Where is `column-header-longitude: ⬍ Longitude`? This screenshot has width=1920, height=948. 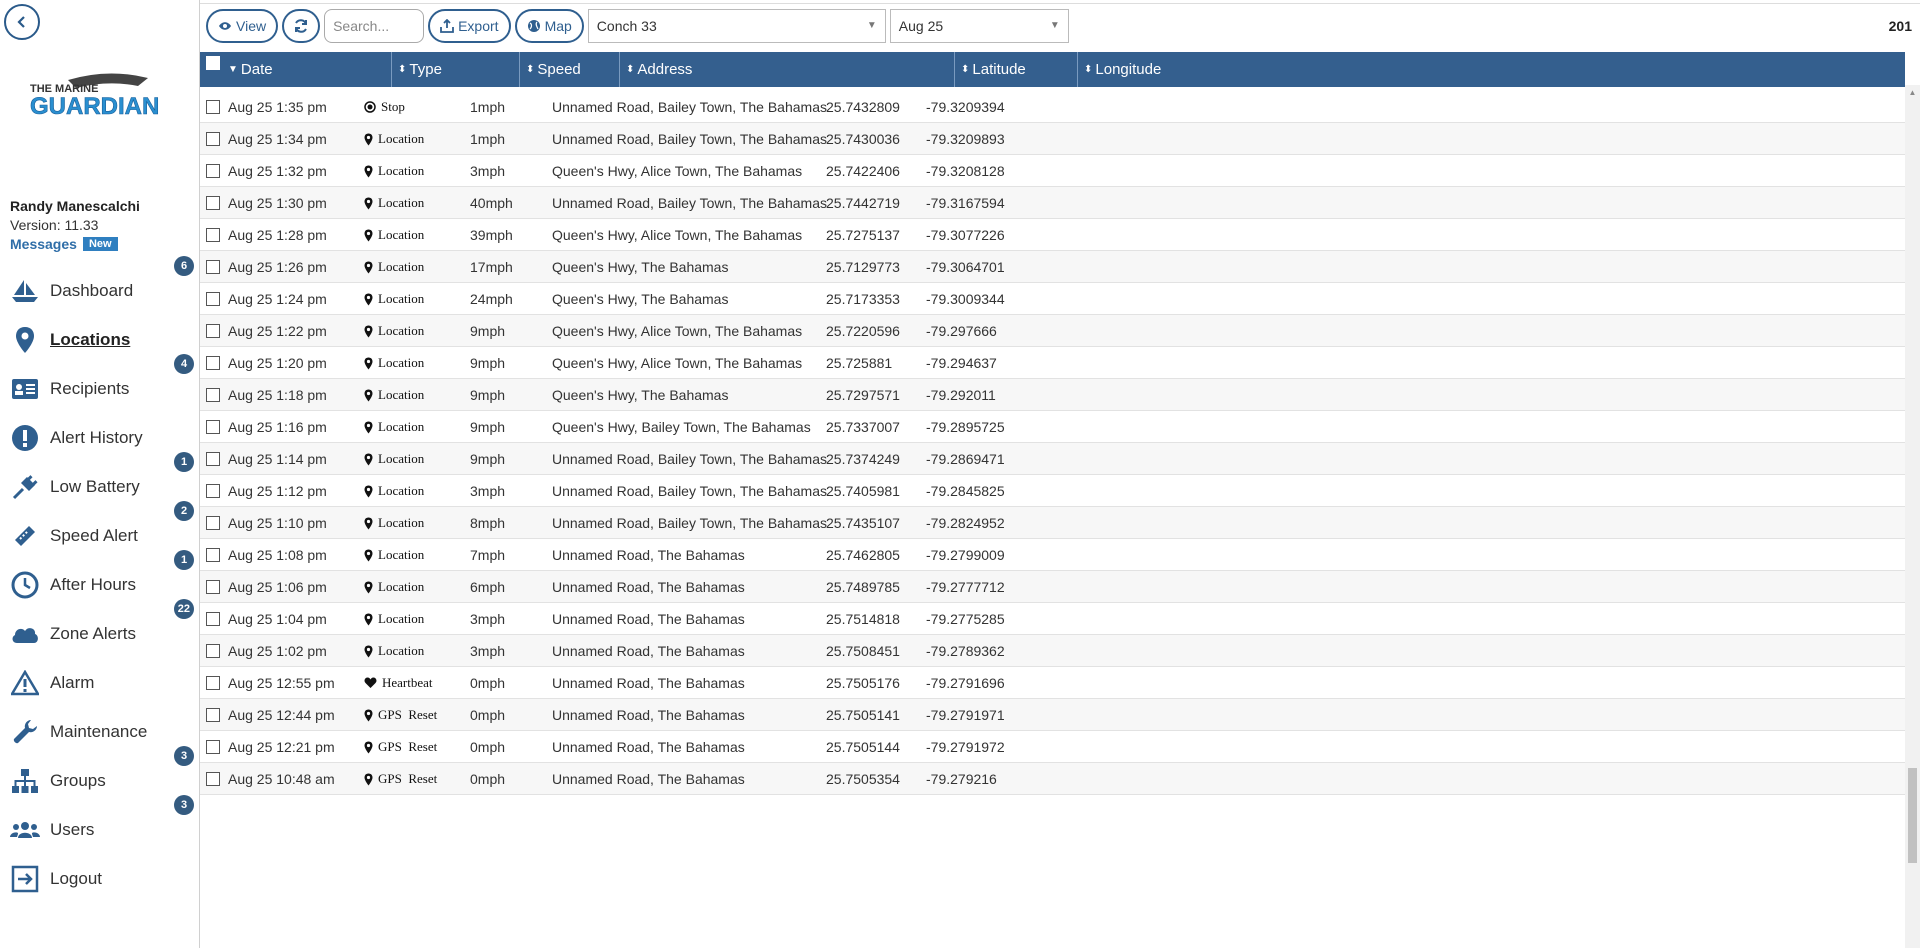 column-header-longitude: ⬍ Longitude is located at coordinates (1143, 69).